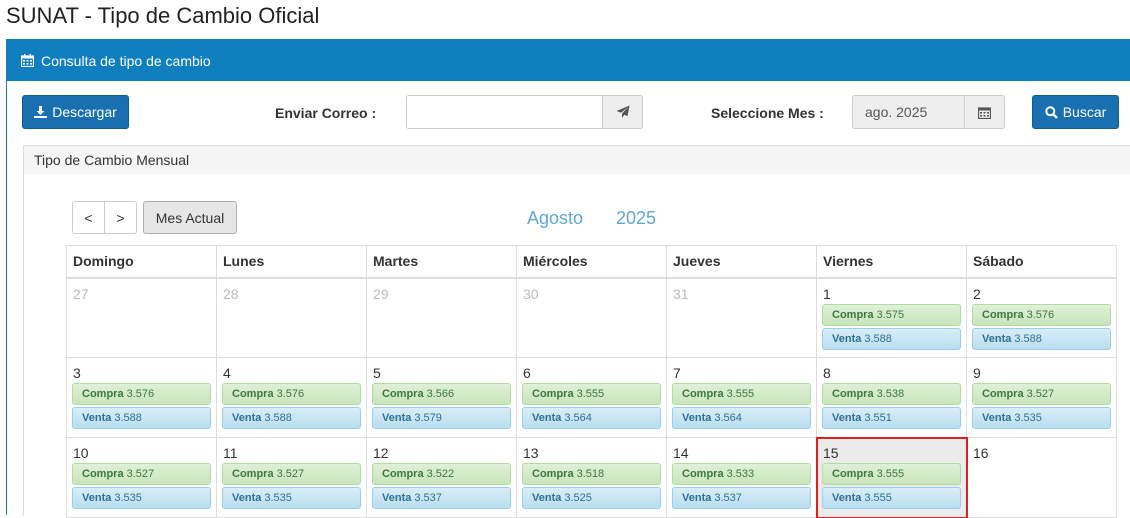 Image resolution: width=1130 pixels, height=518 pixels. Describe the element at coordinates (121, 217) in the screenshot. I see `next-month-button: >` at that location.